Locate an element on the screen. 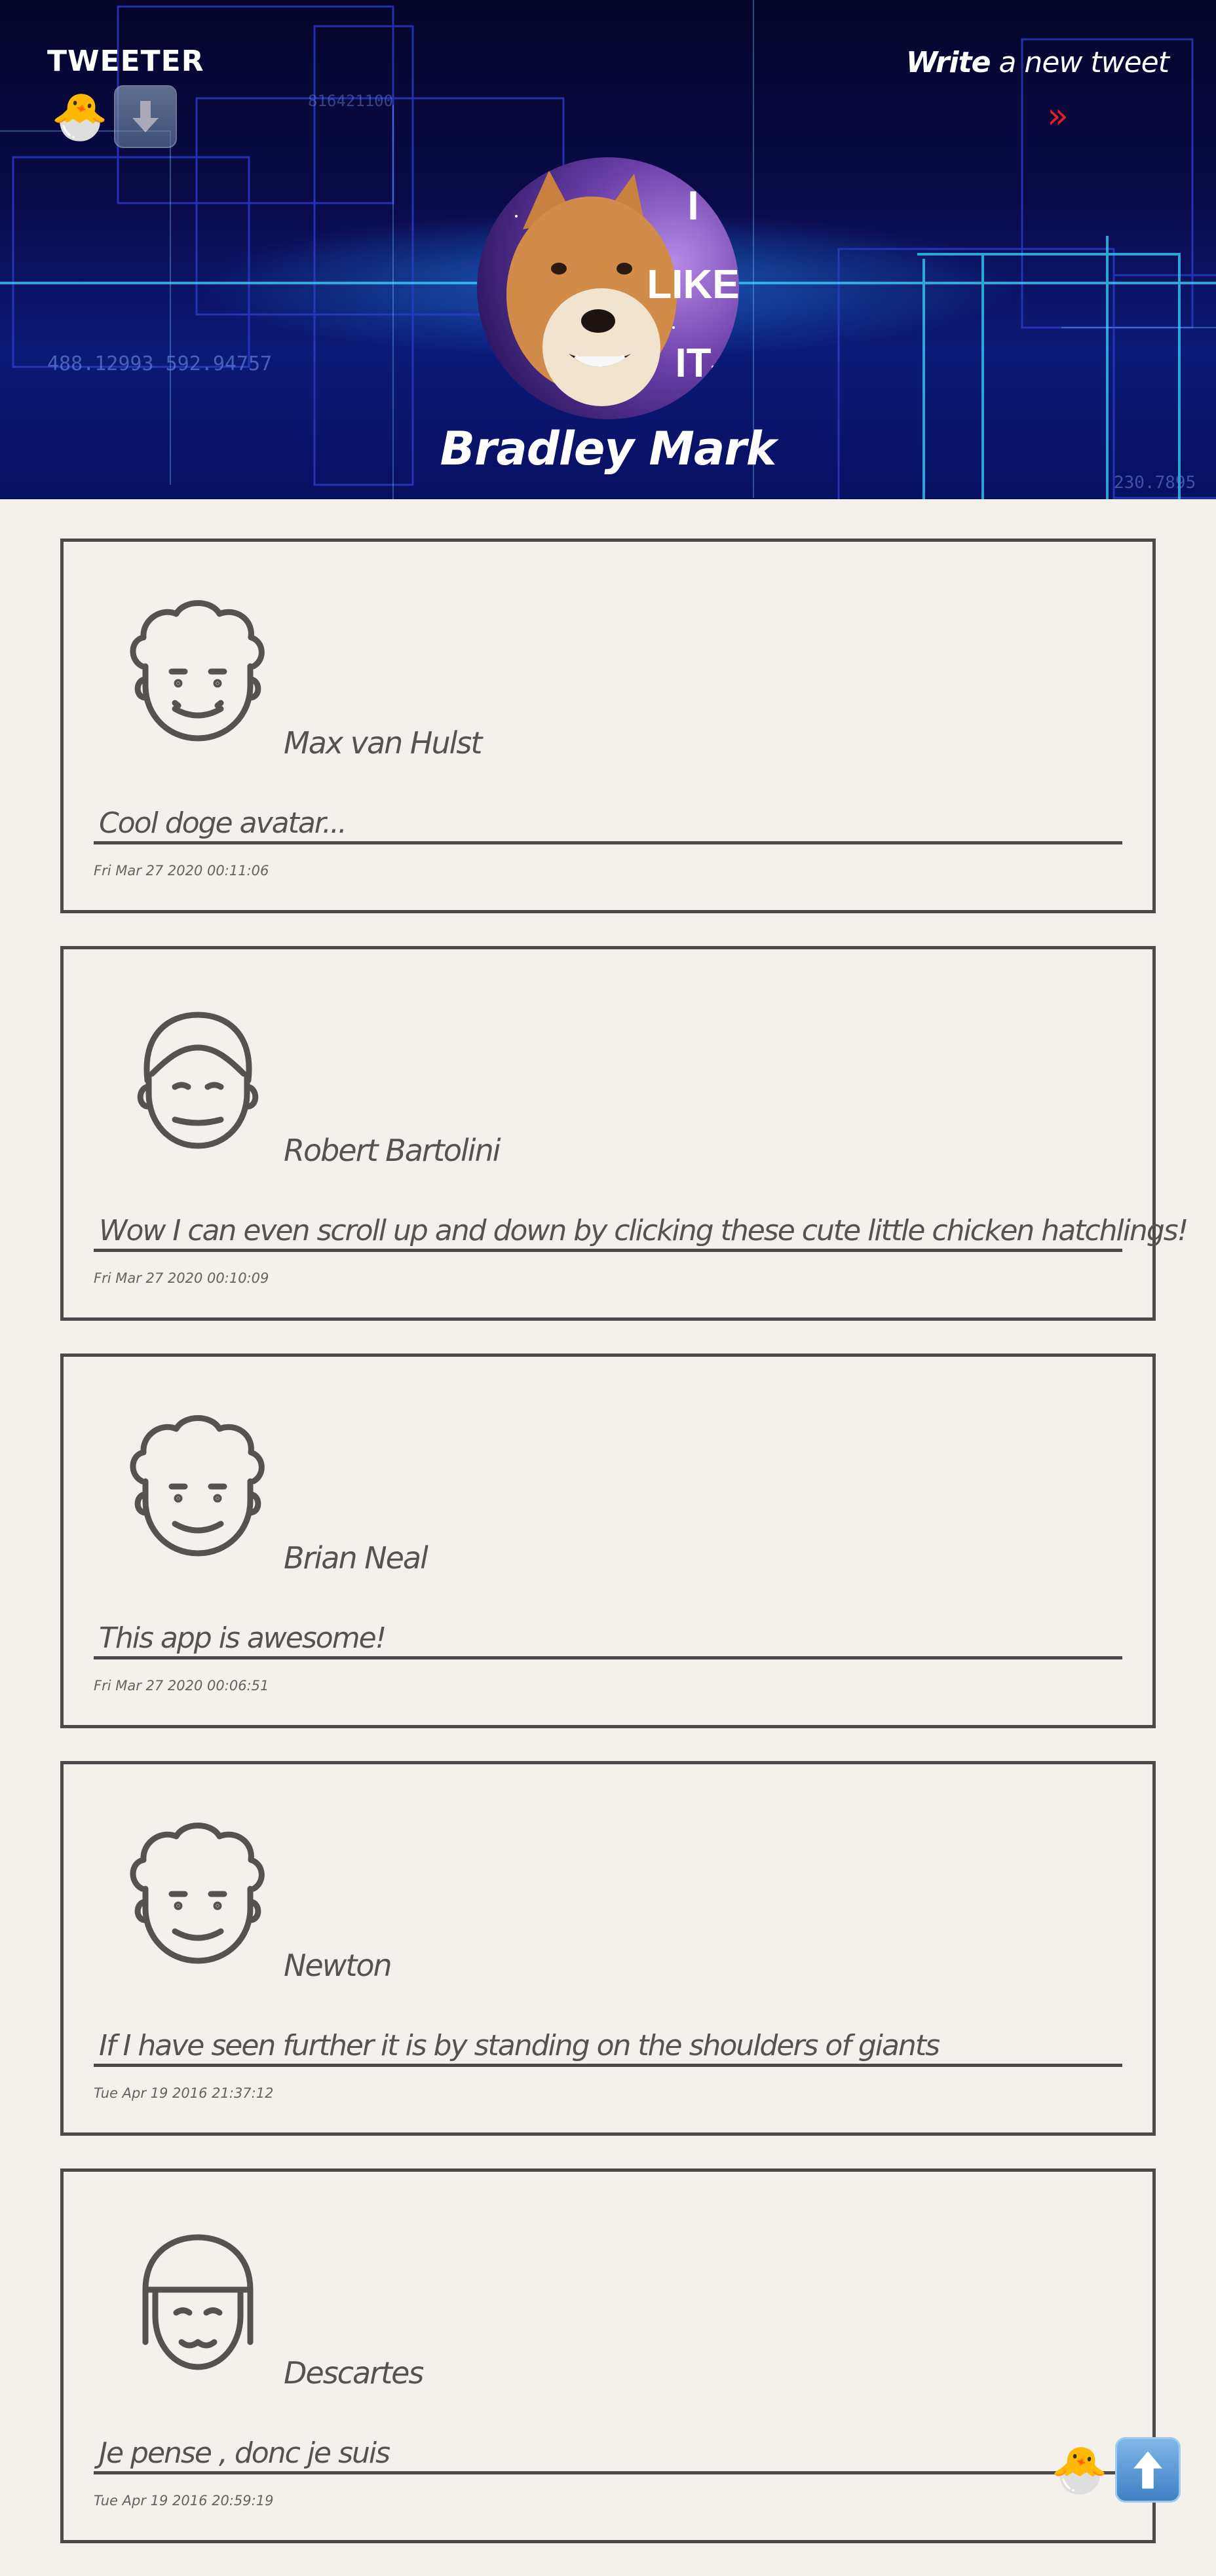  write-rest: a new tweet is located at coordinates (1079, 63).